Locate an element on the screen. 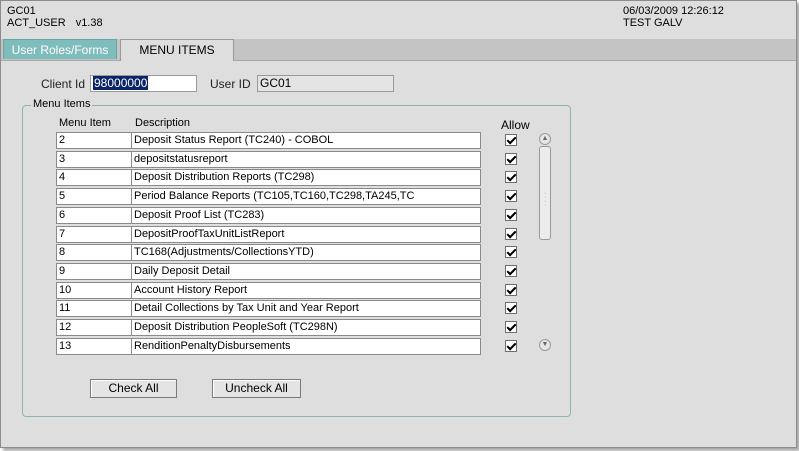 Image resolution: width=799 pixels, height=451 pixels. description-cell: TC168(Adjustments/CollectionsYTD) is located at coordinates (306, 252).